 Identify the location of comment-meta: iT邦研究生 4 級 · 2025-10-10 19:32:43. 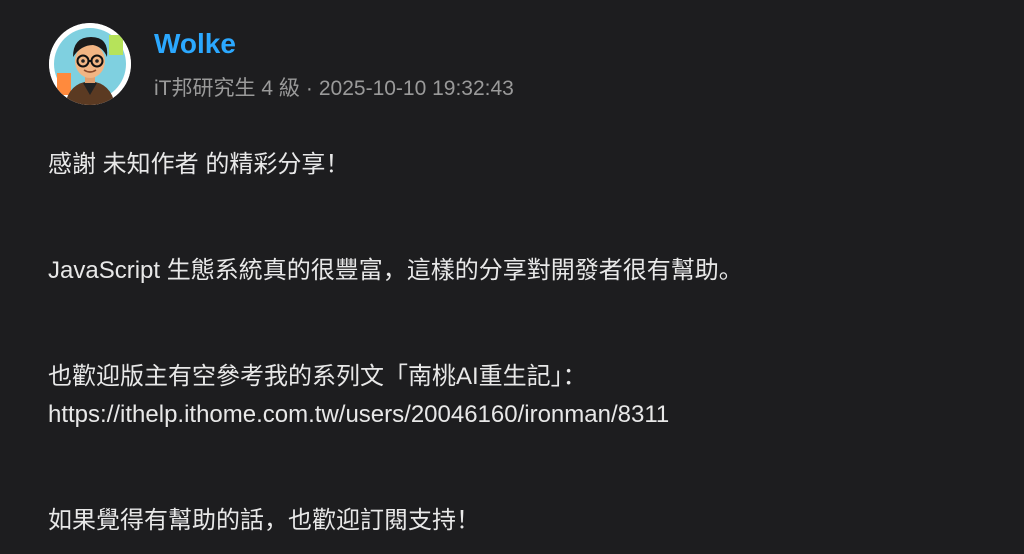
(334, 89).